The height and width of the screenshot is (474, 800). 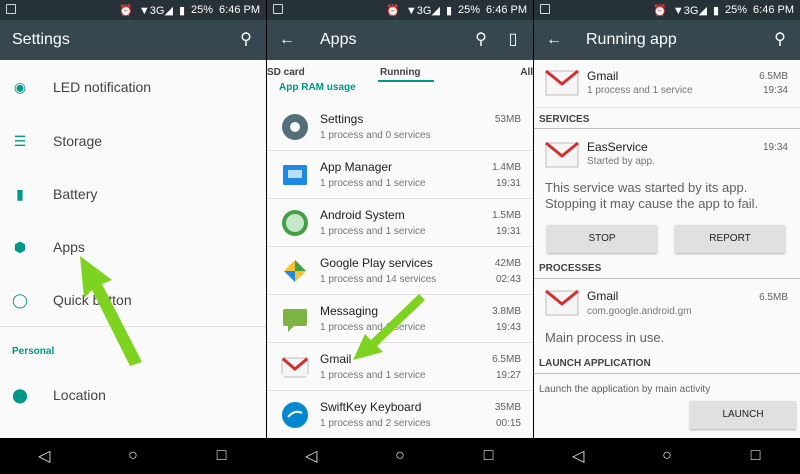 What do you see at coordinates (11, 9) in the screenshot?
I see `image-notification-icon` at bounding box center [11, 9].